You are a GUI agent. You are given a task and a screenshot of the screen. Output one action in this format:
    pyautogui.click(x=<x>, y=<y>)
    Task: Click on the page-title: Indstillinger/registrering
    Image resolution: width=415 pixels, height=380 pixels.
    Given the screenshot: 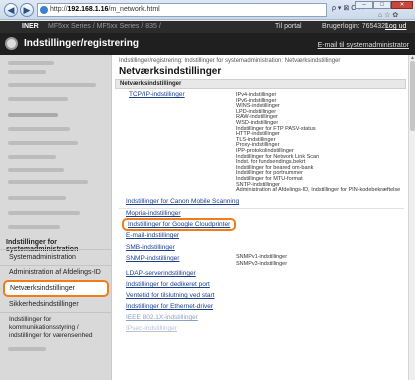 What is the action you would take?
    pyautogui.click(x=82, y=43)
    